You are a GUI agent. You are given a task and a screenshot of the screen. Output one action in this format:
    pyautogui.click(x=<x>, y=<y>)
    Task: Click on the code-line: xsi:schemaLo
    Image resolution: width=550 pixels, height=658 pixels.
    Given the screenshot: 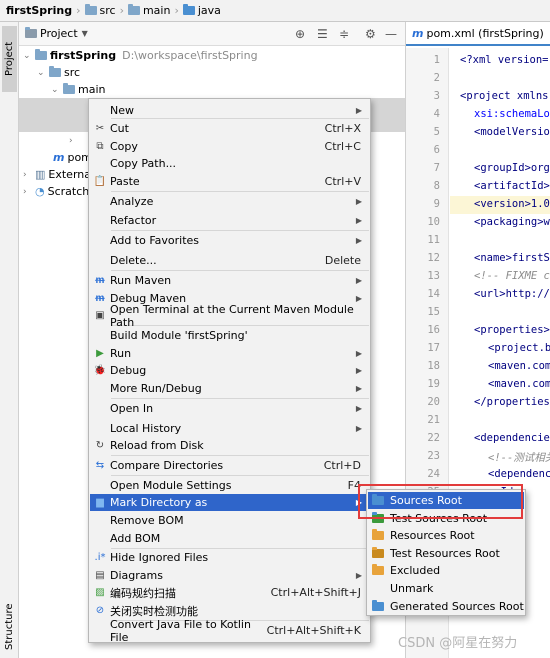 What is the action you would take?
    pyautogui.click(x=512, y=114)
    